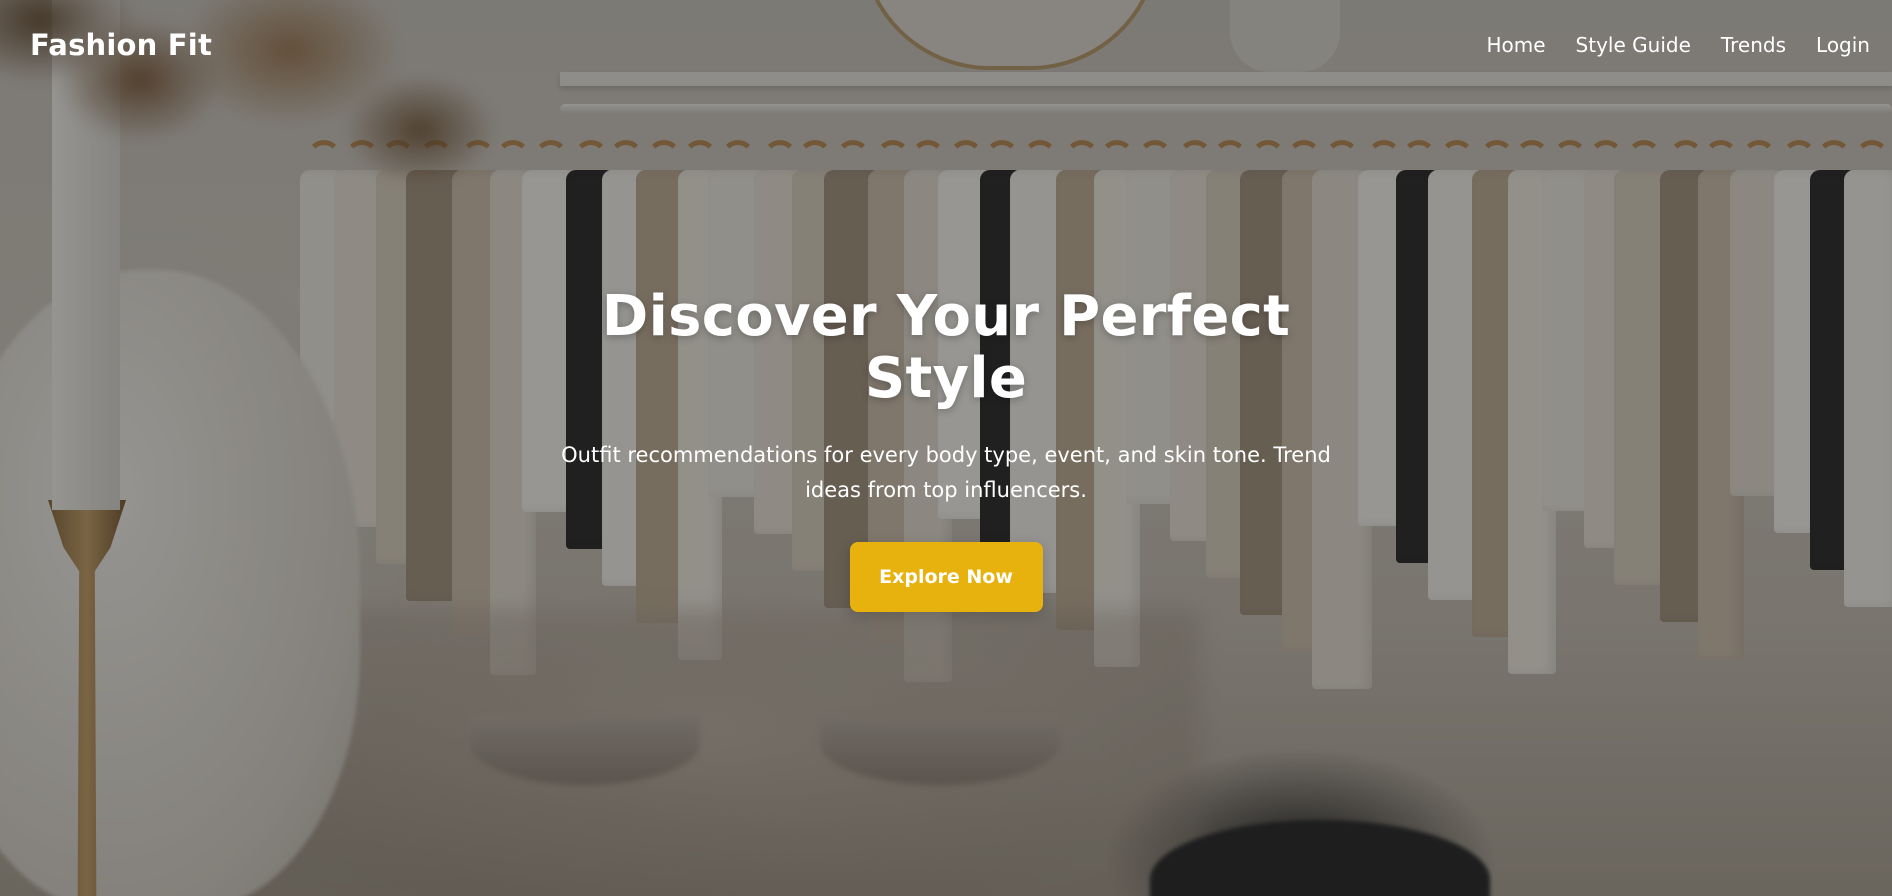 The width and height of the screenshot is (1892, 896). Describe the element at coordinates (946, 577) in the screenshot. I see `explore-now-button: Explore Now` at that location.